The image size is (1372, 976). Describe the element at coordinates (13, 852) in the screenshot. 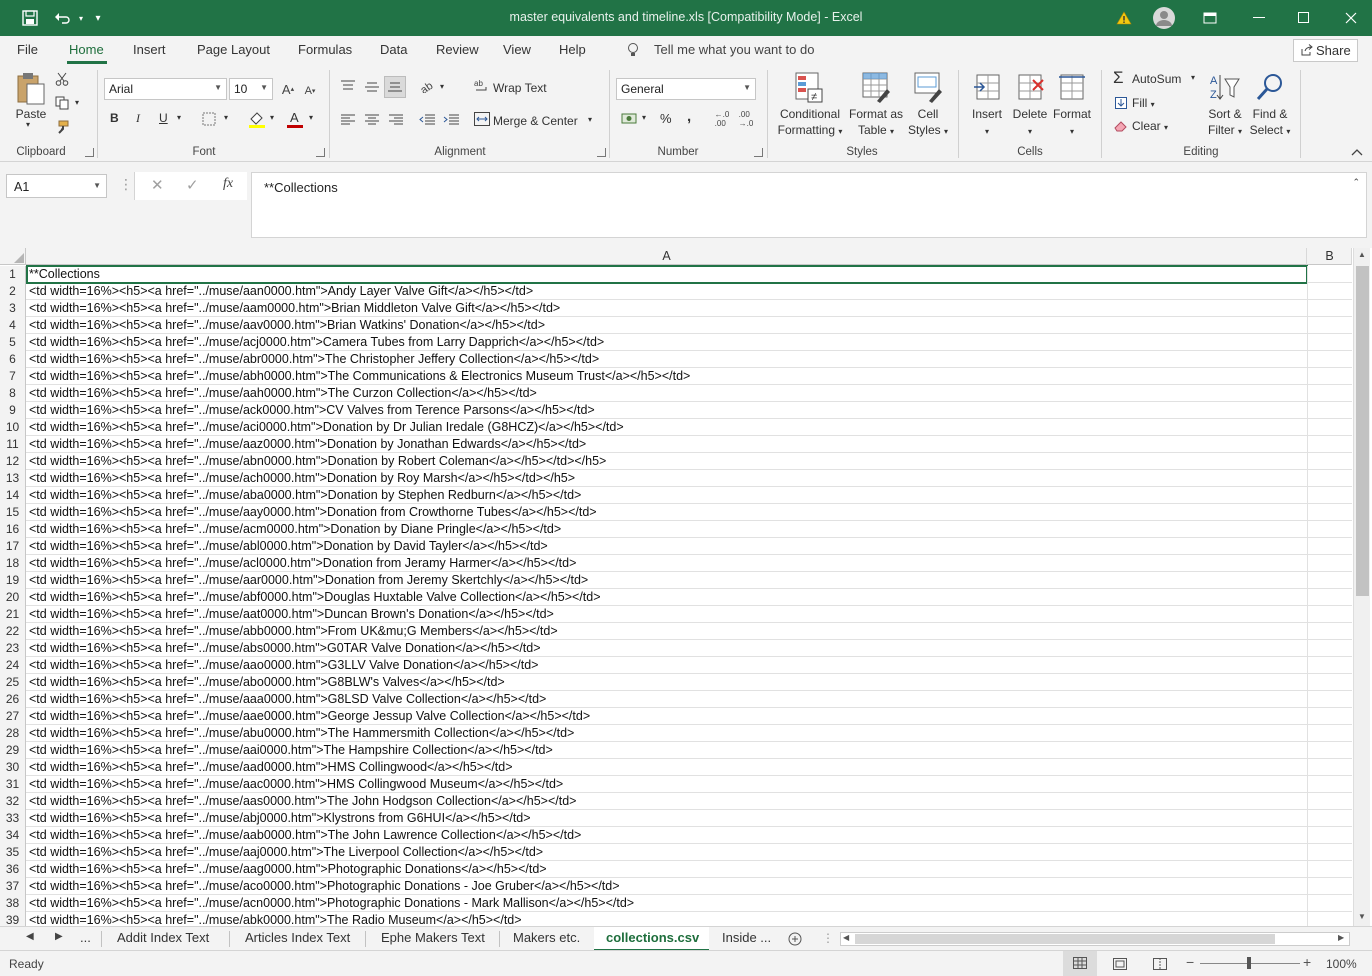

I see `row-header: 35` at that location.